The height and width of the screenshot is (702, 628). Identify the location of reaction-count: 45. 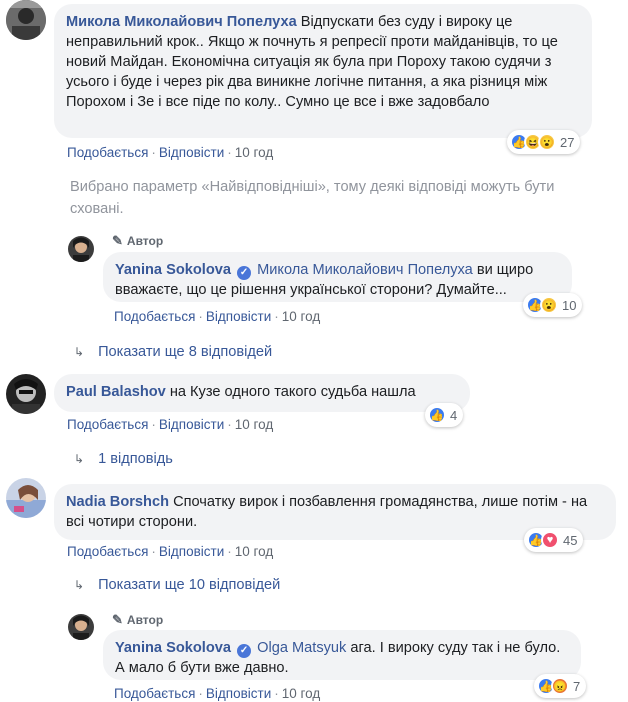
(570, 540).